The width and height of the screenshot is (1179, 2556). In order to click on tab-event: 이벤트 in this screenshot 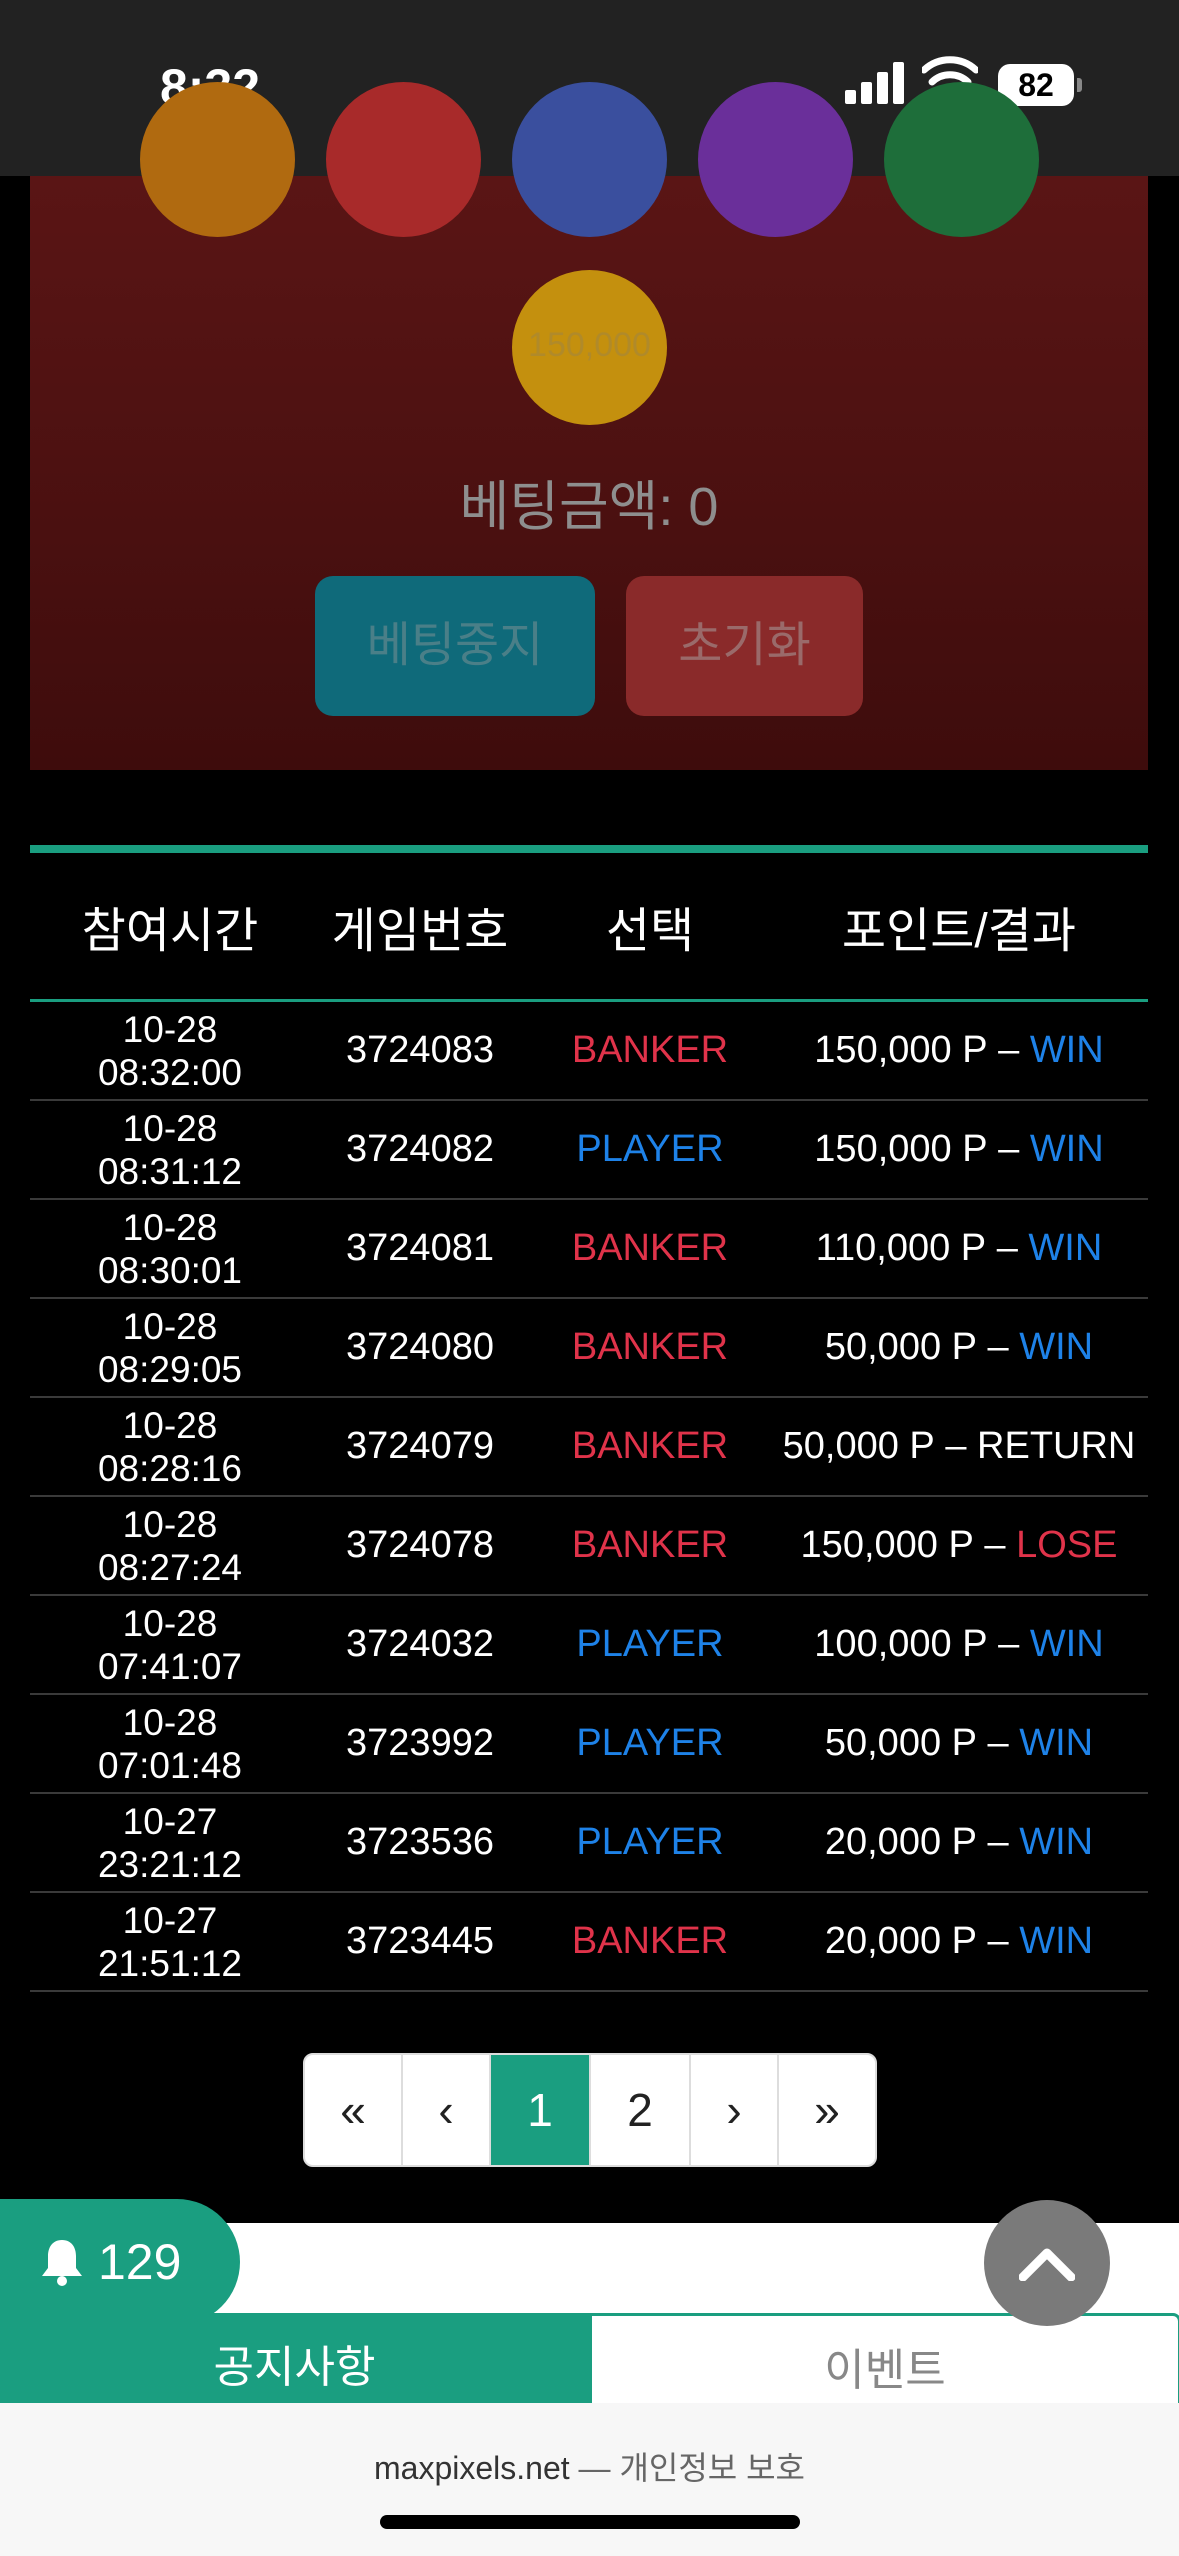, I will do `click(884, 2358)`.